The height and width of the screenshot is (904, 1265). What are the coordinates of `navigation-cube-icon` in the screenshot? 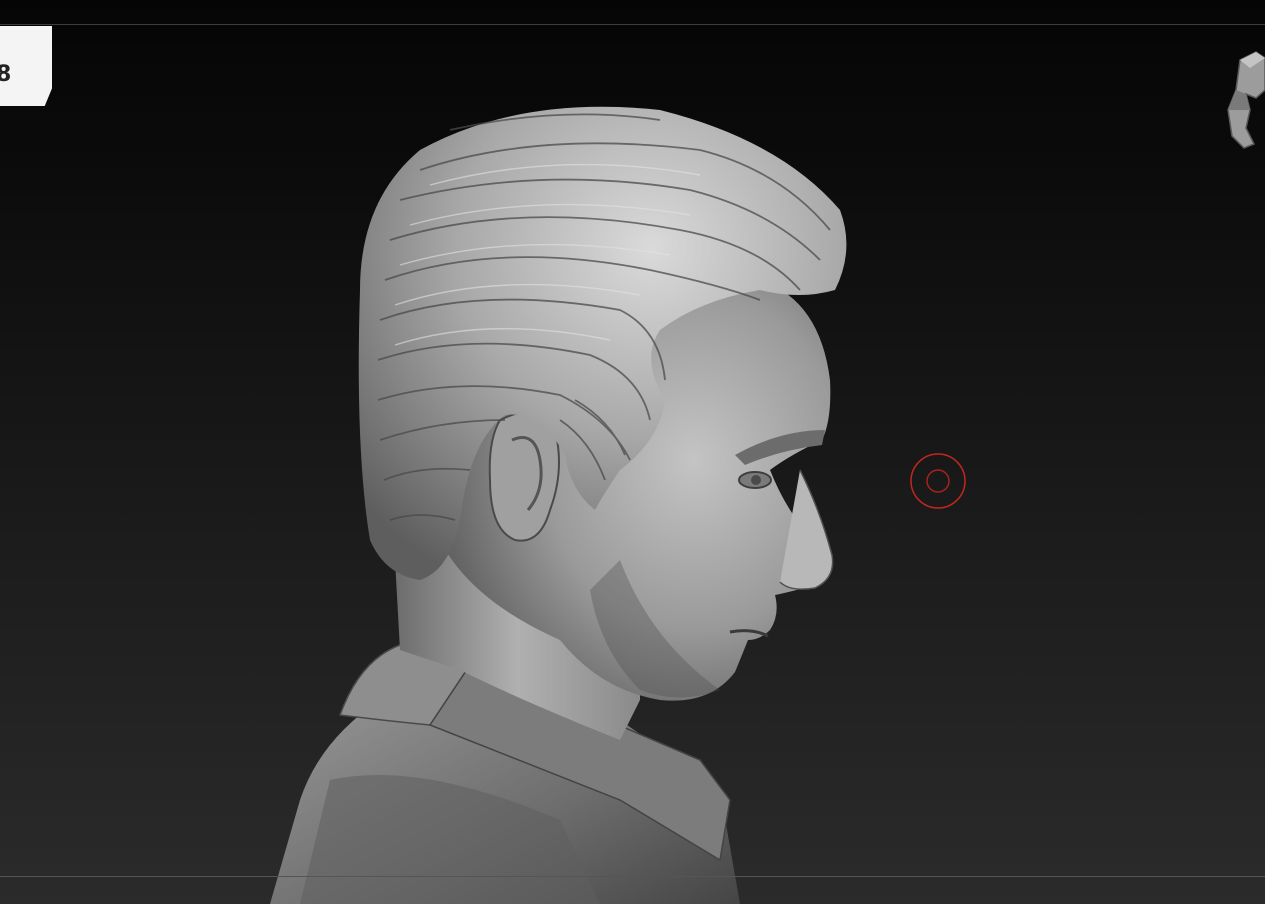 It's located at (1245, 100).